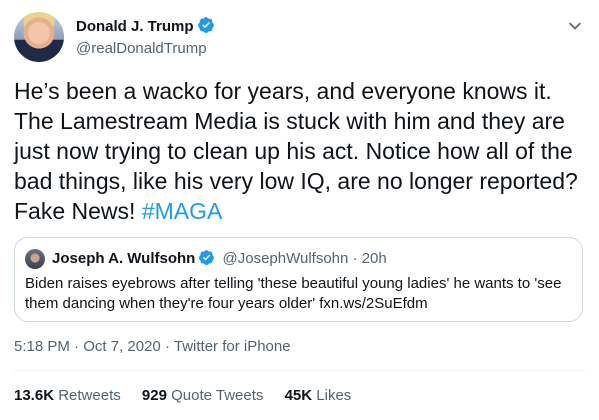  Describe the element at coordinates (232, 346) in the screenshot. I see `tweet-source-link: Twitter for iPhone` at that location.